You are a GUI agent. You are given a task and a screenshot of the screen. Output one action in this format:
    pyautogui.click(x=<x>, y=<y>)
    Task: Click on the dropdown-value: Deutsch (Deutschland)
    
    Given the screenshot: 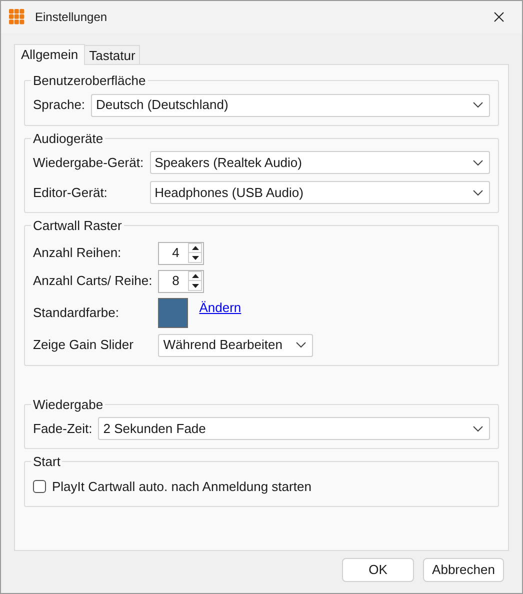 What is the action you would take?
    pyautogui.click(x=163, y=105)
    